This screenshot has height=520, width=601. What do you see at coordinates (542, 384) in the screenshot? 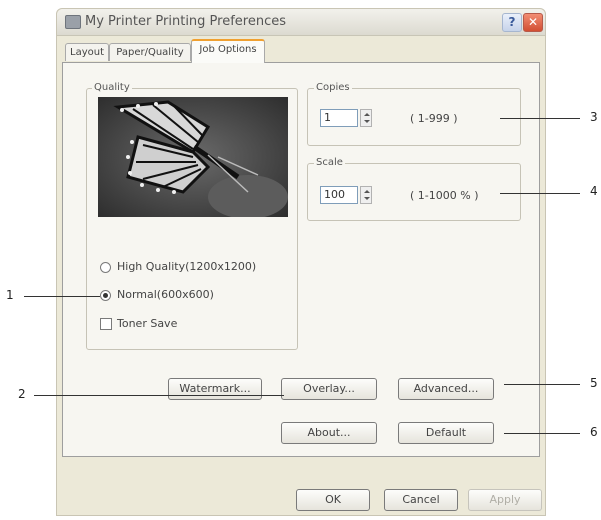
I see `callout-5-line` at bounding box center [542, 384].